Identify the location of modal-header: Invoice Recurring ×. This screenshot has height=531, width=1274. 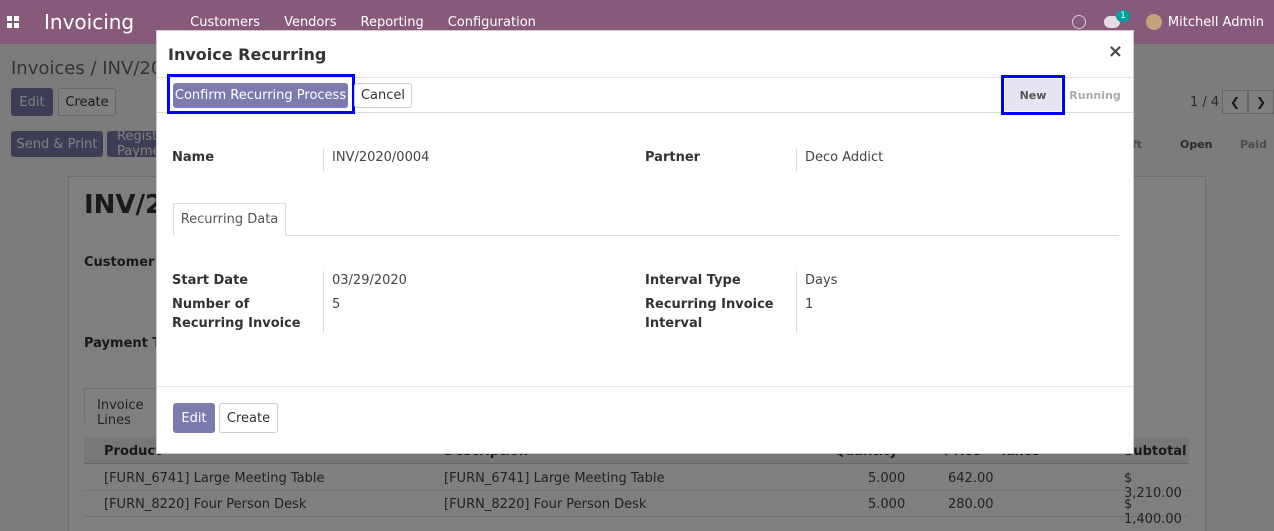
(645, 54).